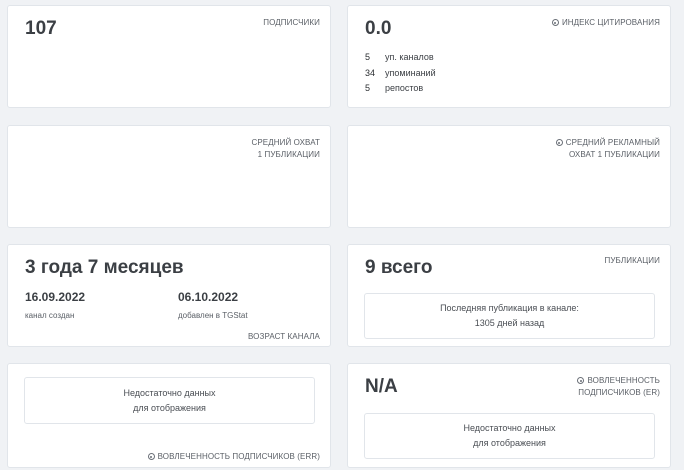 The width and height of the screenshot is (684, 470). I want to click on er-label: ВОВЛЕЧЕННОСТЬ ПОДПИСЧИКОВ (ER), so click(618, 387).